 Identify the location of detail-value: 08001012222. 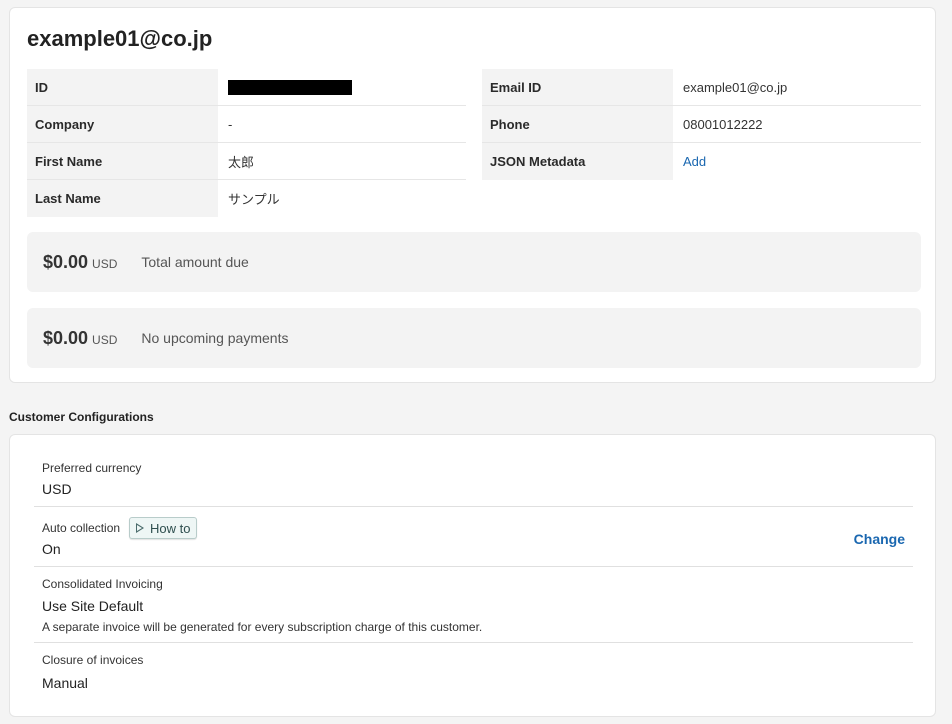
(723, 124).